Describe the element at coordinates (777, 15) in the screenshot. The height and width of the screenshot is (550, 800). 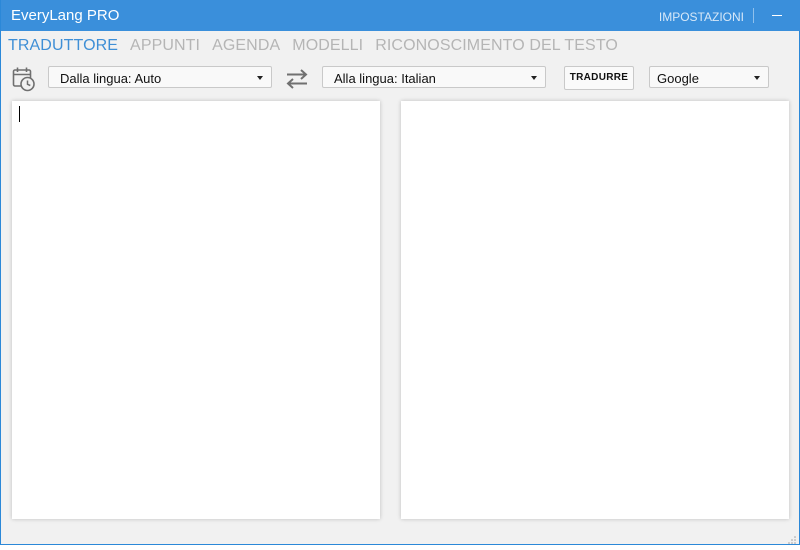
I see `minimize-icon` at that location.